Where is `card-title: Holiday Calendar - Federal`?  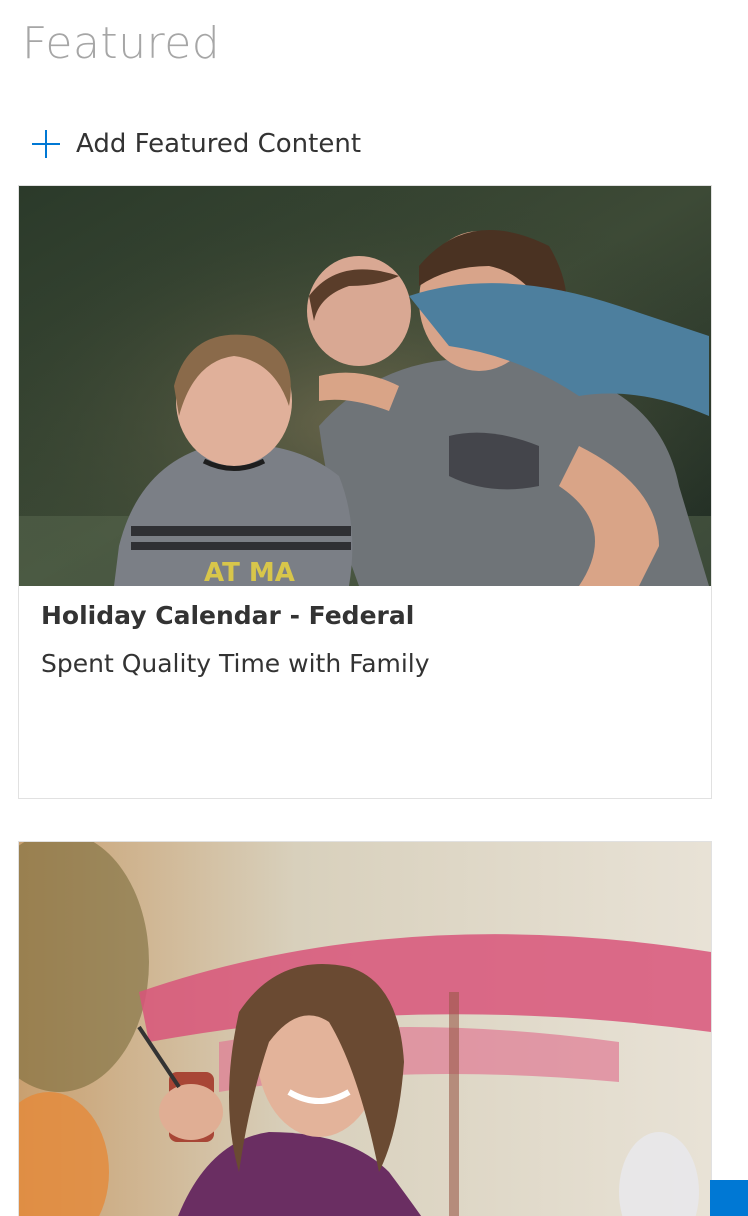 card-title: Holiday Calendar - Federal is located at coordinates (365, 616).